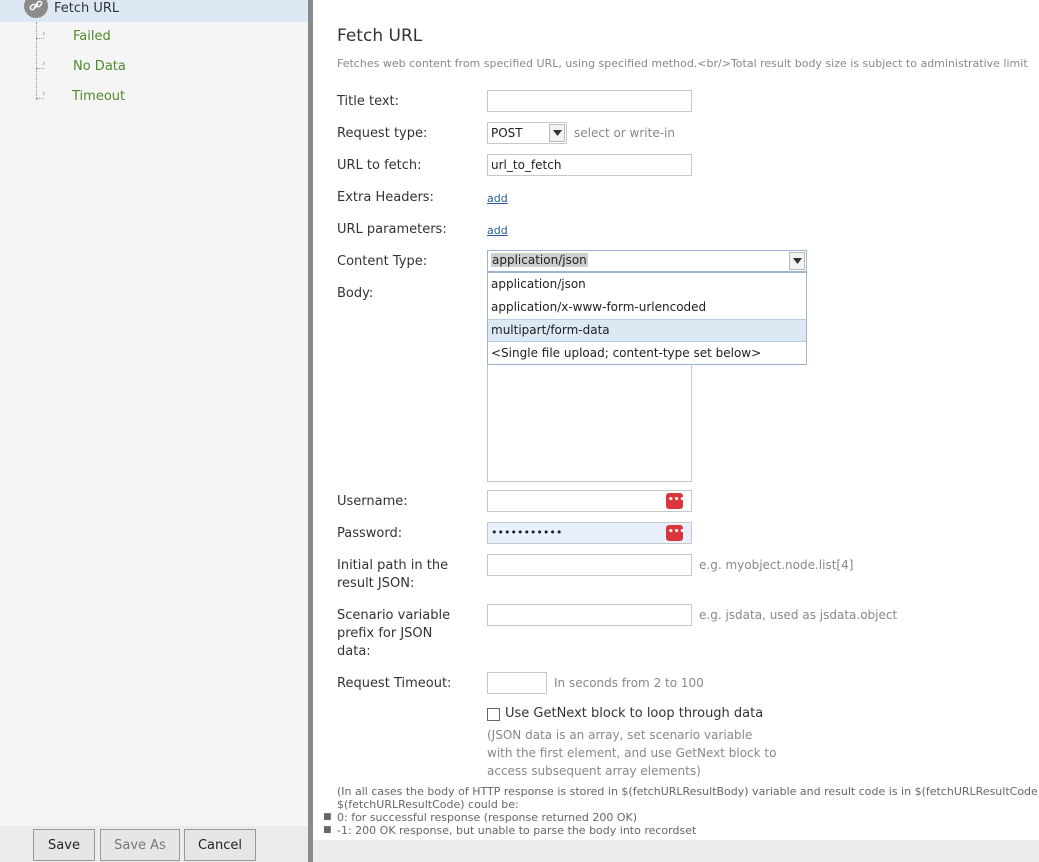 The width and height of the screenshot is (1039, 862). I want to click on initial-path-hint: e.g. myobject.node.list[4], so click(776, 565).